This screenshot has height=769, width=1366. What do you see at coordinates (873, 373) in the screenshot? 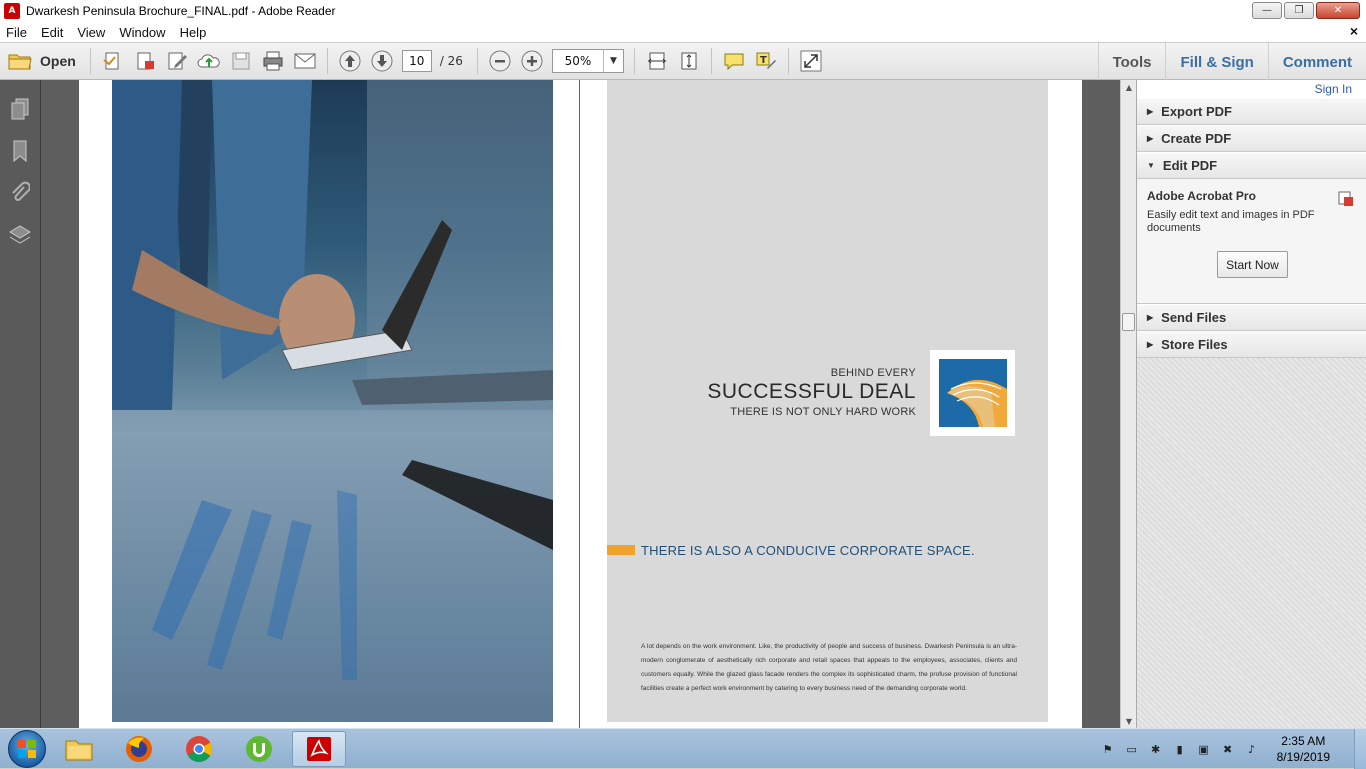
I see `headline-small: BEHIND EVERY` at bounding box center [873, 373].